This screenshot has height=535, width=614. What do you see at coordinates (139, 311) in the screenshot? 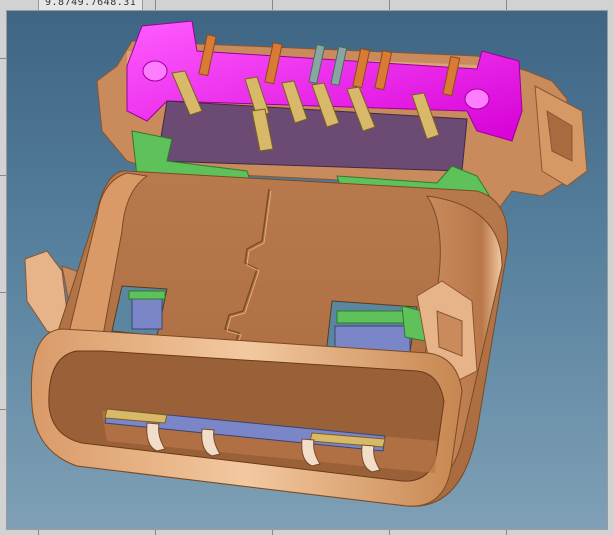
I see `left-window` at bounding box center [139, 311].